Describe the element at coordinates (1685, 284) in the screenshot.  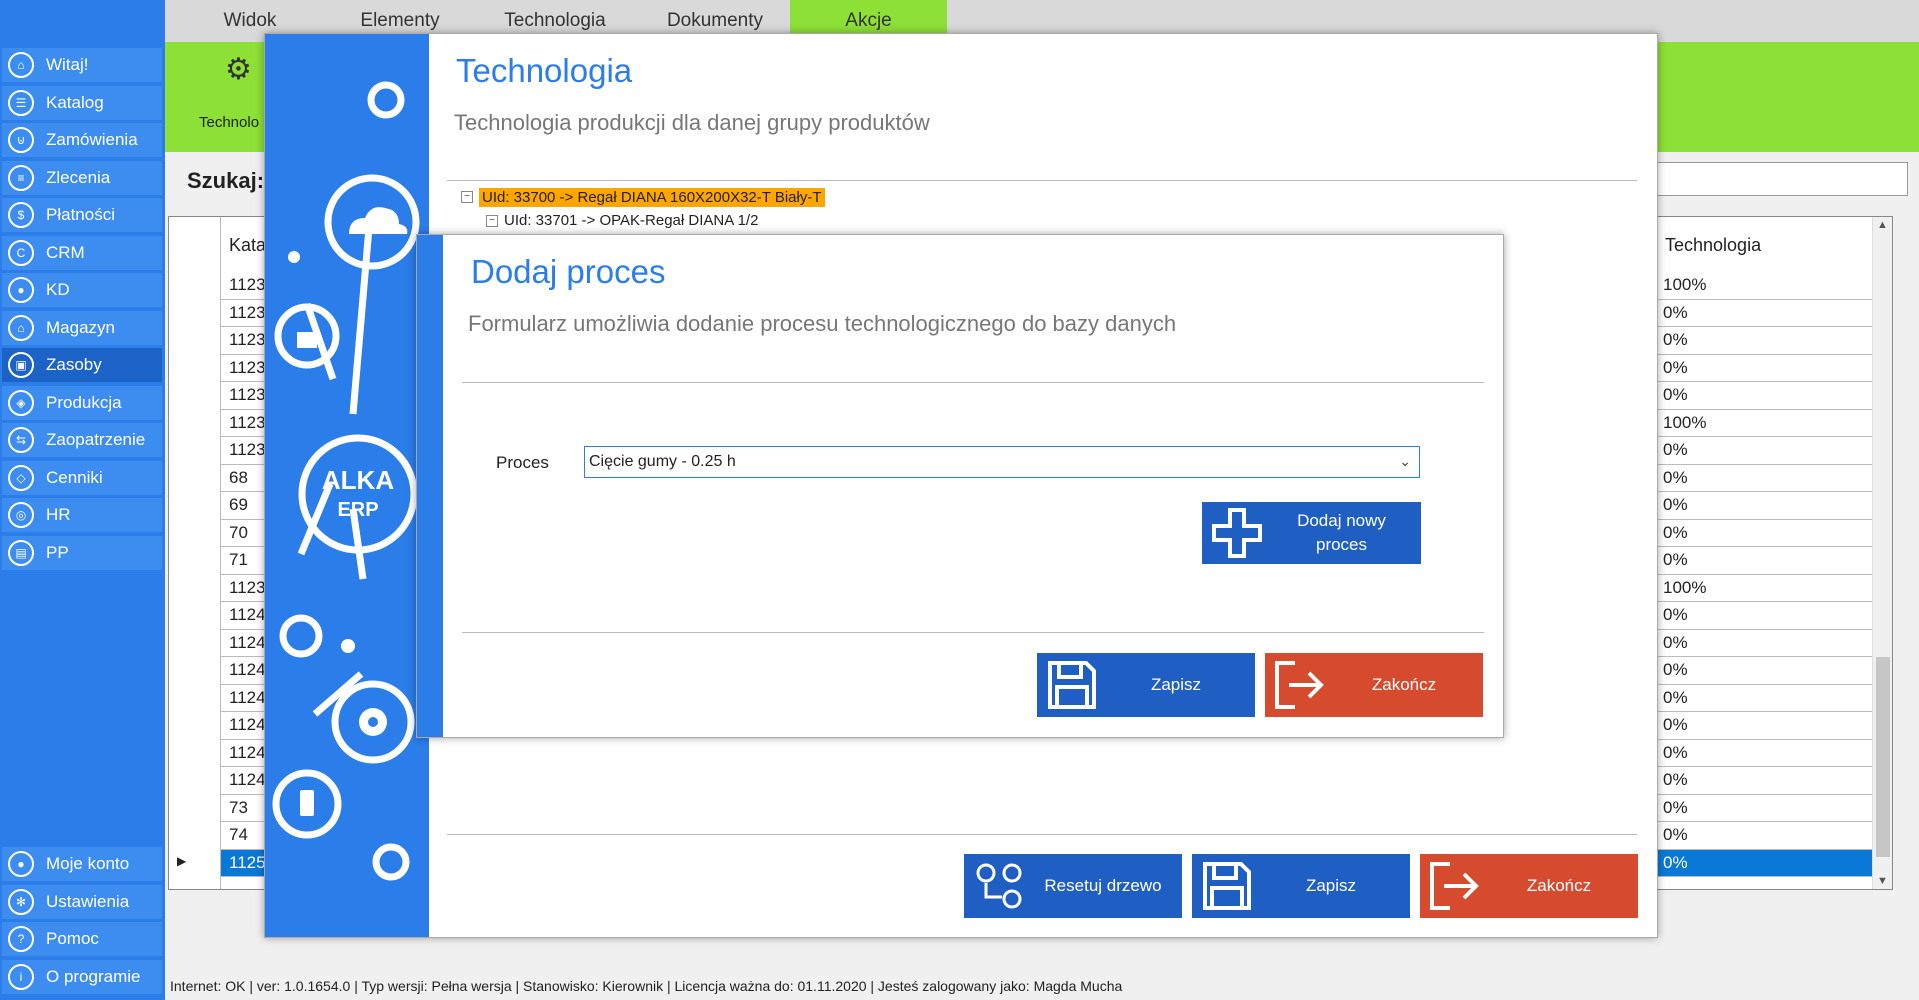
I see `cell-technologia: 100%` at that location.